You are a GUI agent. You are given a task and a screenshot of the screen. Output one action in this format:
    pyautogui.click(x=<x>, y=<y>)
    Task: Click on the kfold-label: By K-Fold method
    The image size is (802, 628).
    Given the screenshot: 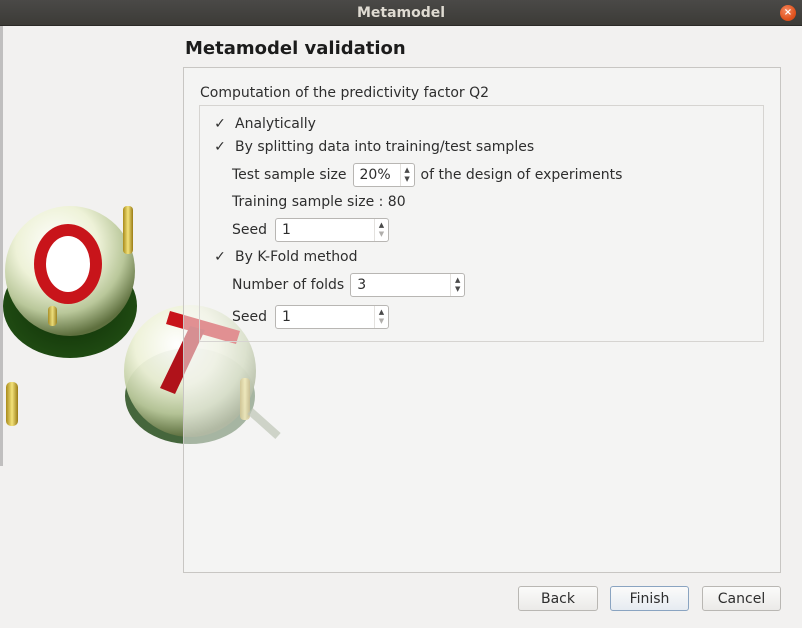 What is the action you would take?
    pyautogui.click(x=296, y=257)
    